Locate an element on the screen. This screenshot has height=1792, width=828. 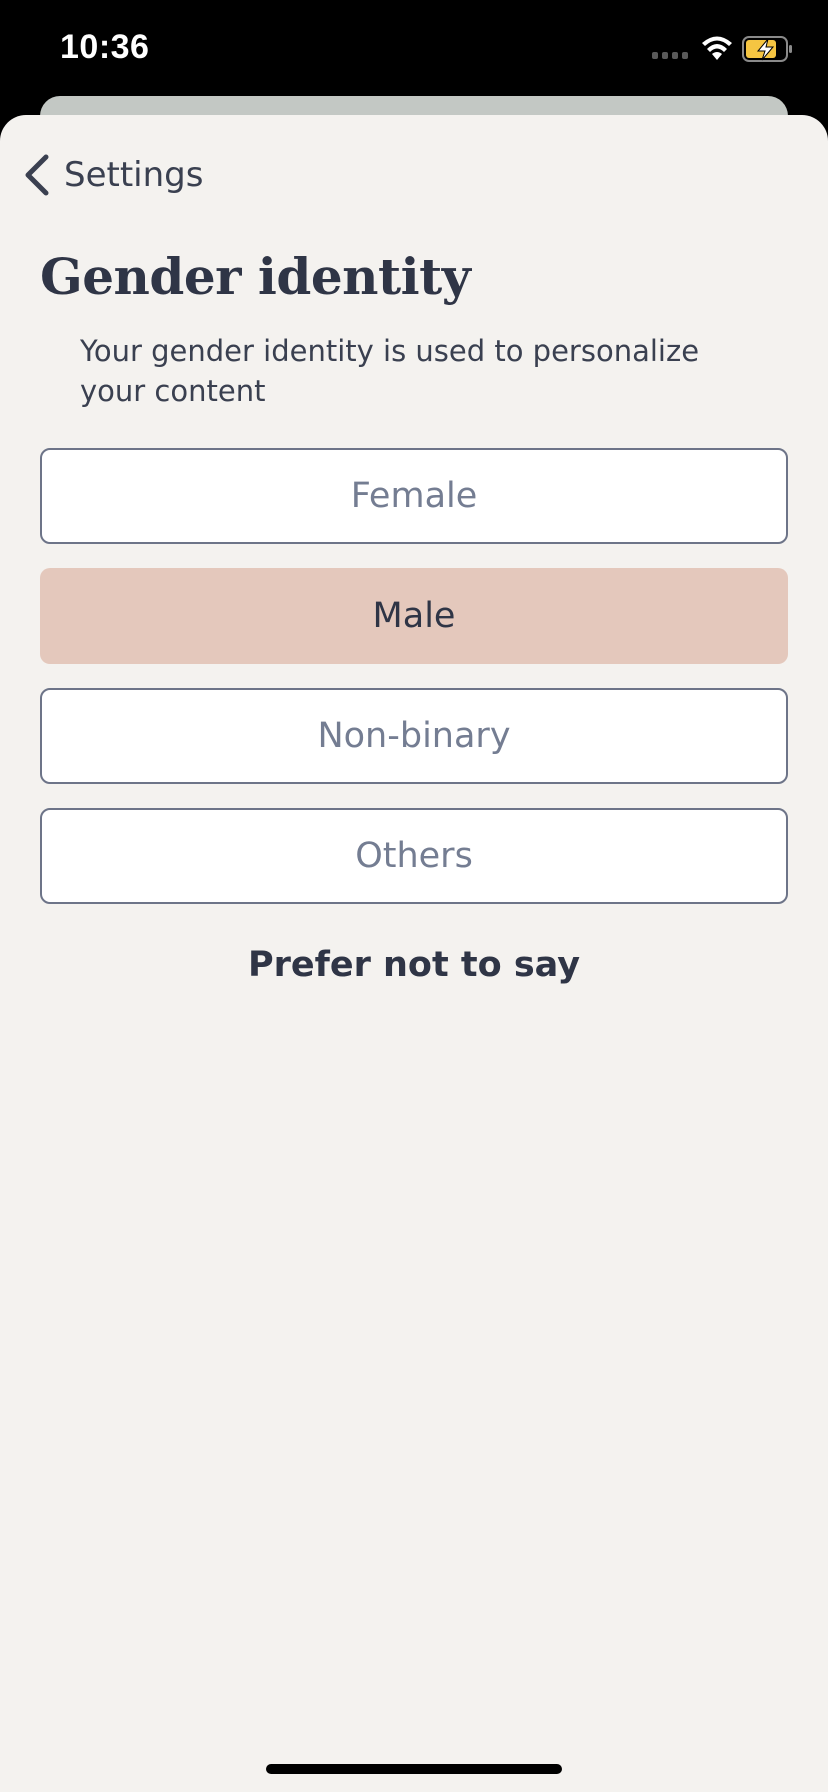
signal-dots-icon is located at coordinates (670, 55).